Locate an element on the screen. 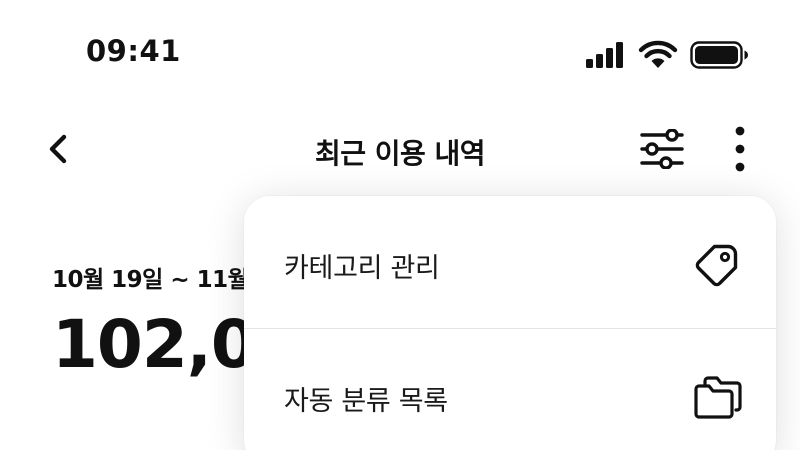  wifi-icon is located at coordinates (658, 54).